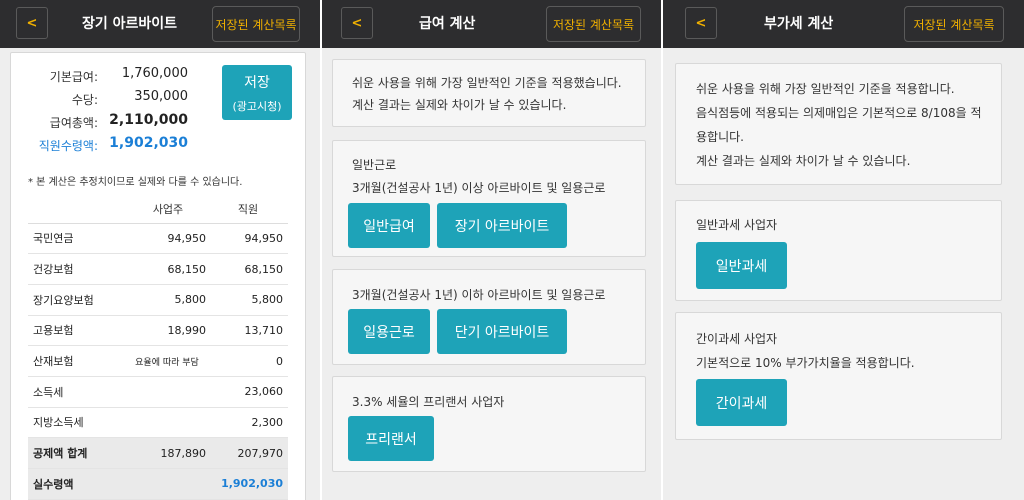  Describe the element at coordinates (148, 143) in the screenshot. I see `net-receipt-value: 1,902,030` at that location.